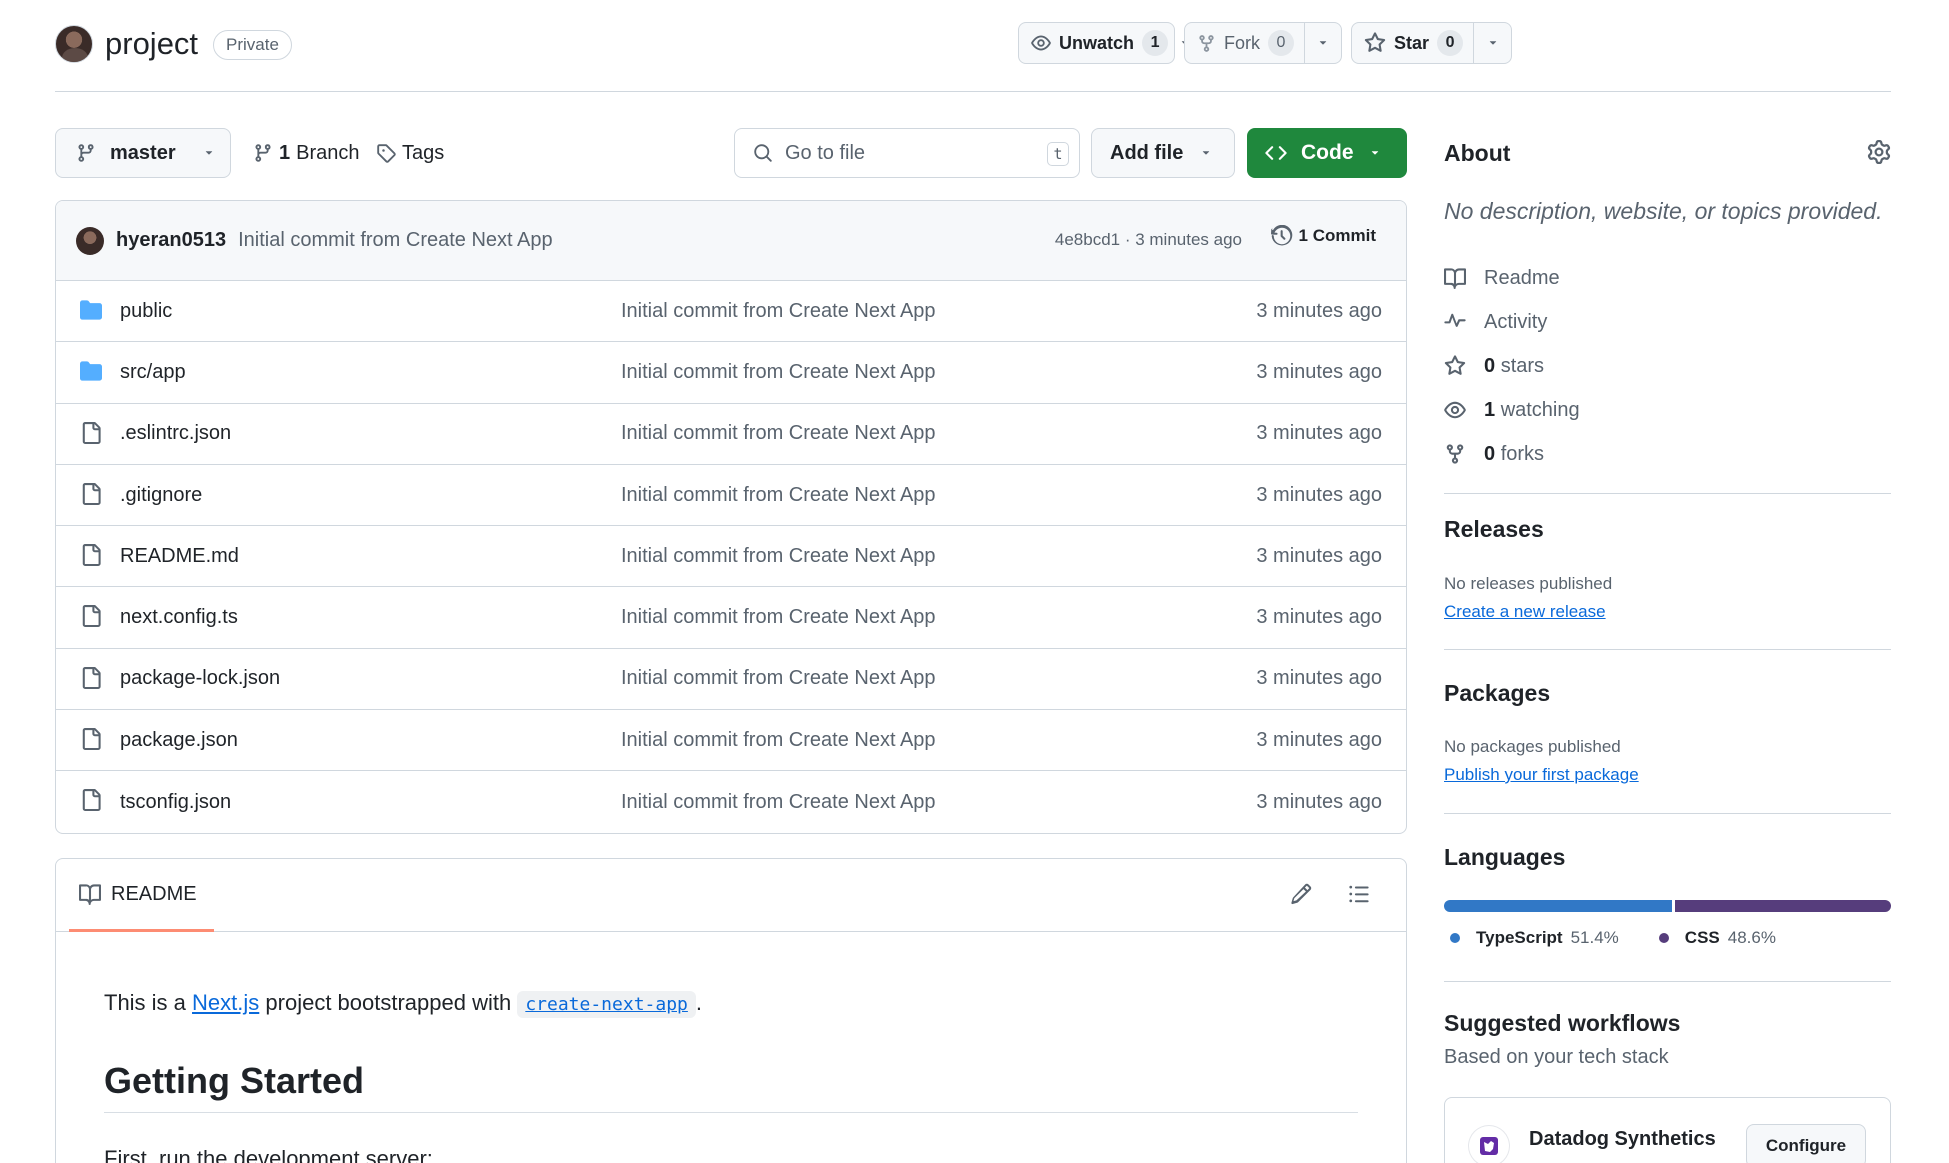  What do you see at coordinates (1301, 894) in the screenshot?
I see `pencil-icon` at bounding box center [1301, 894].